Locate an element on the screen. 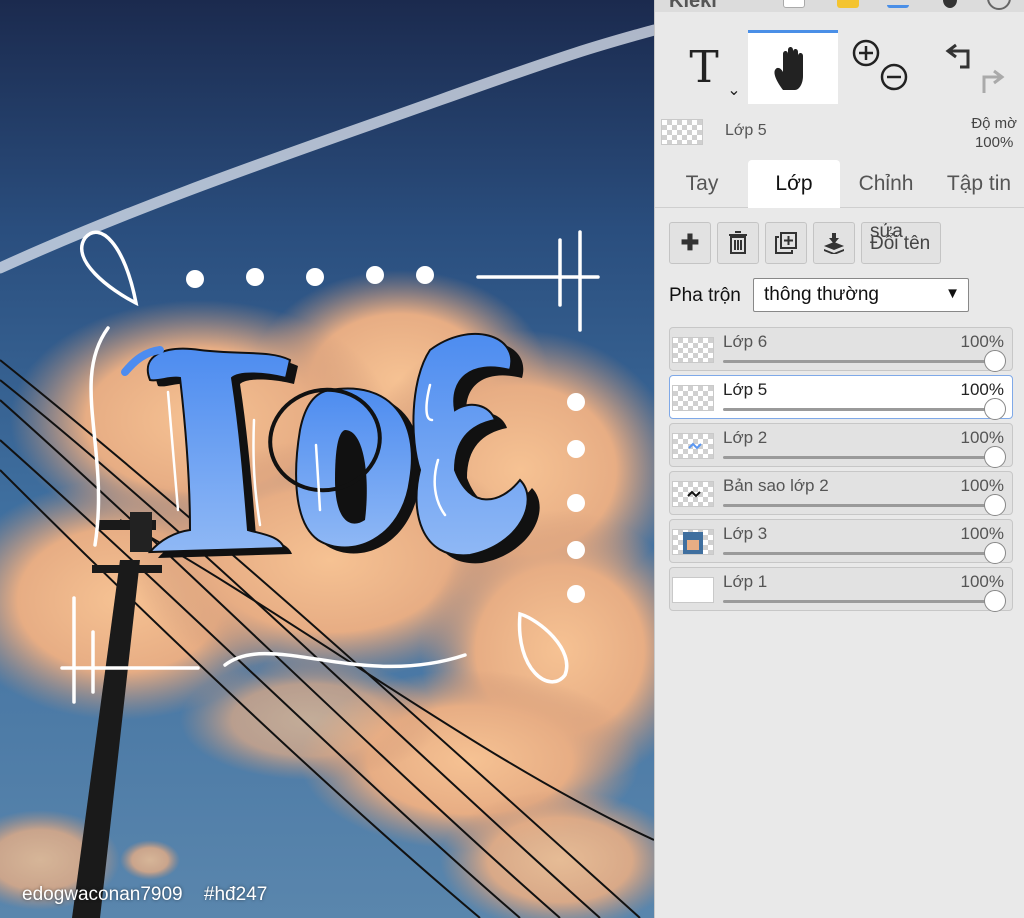 This screenshot has height=918, width=1024. hand-tool-button is located at coordinates (793, 67).